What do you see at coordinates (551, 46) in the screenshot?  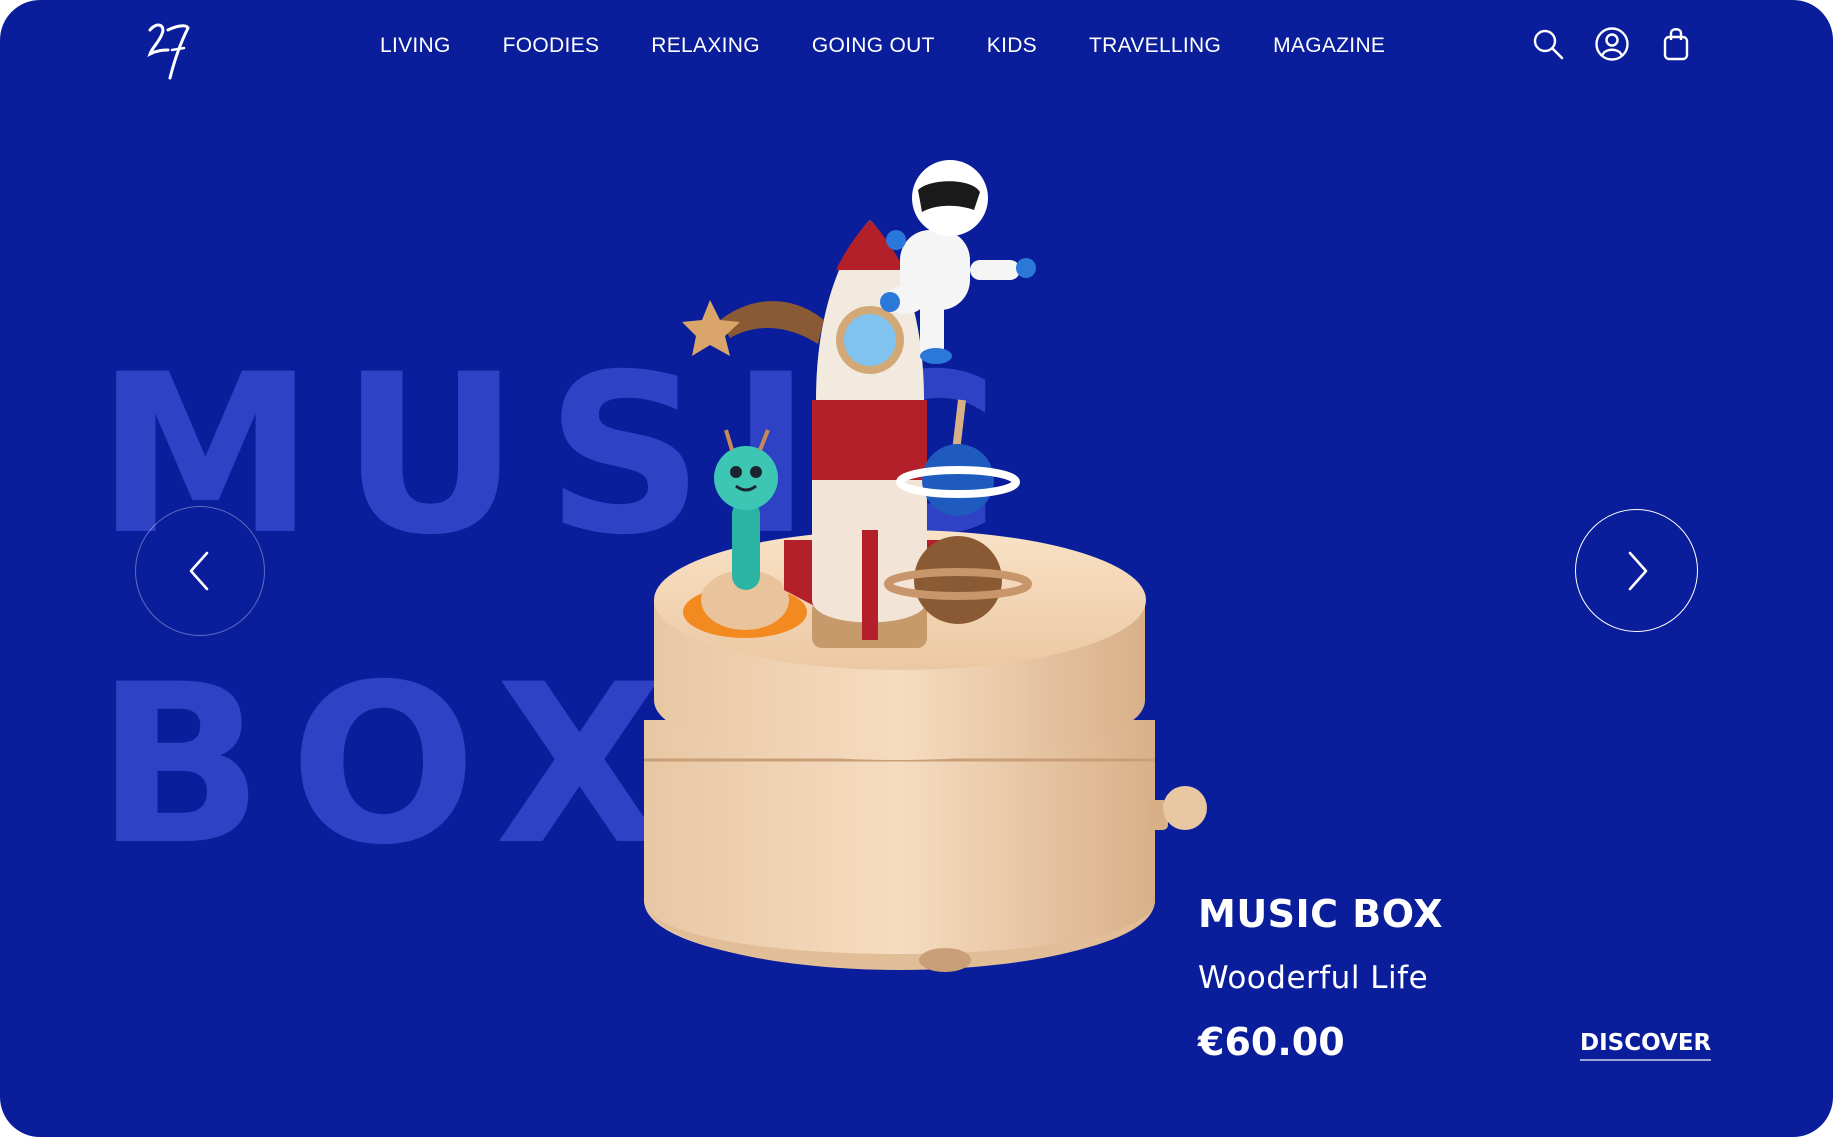 I see `nav-item-foodies: FOODIES` at bounding box center [551, 46].